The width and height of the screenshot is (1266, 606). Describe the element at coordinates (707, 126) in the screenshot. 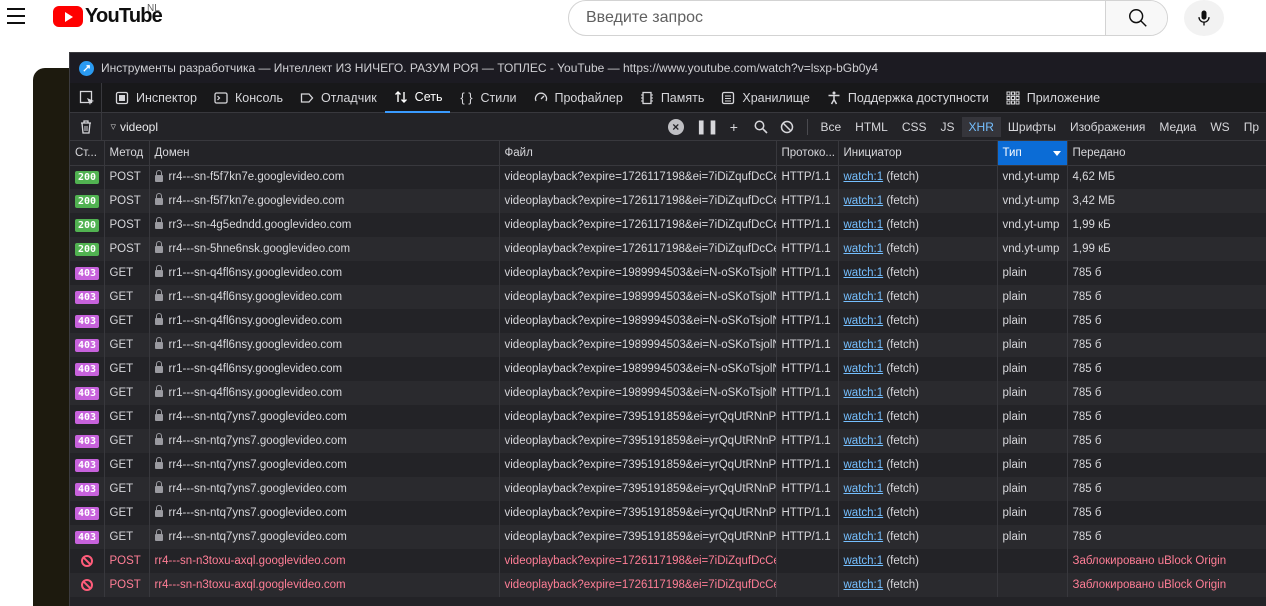

I see `pause-icon: ❚❚` at that location.